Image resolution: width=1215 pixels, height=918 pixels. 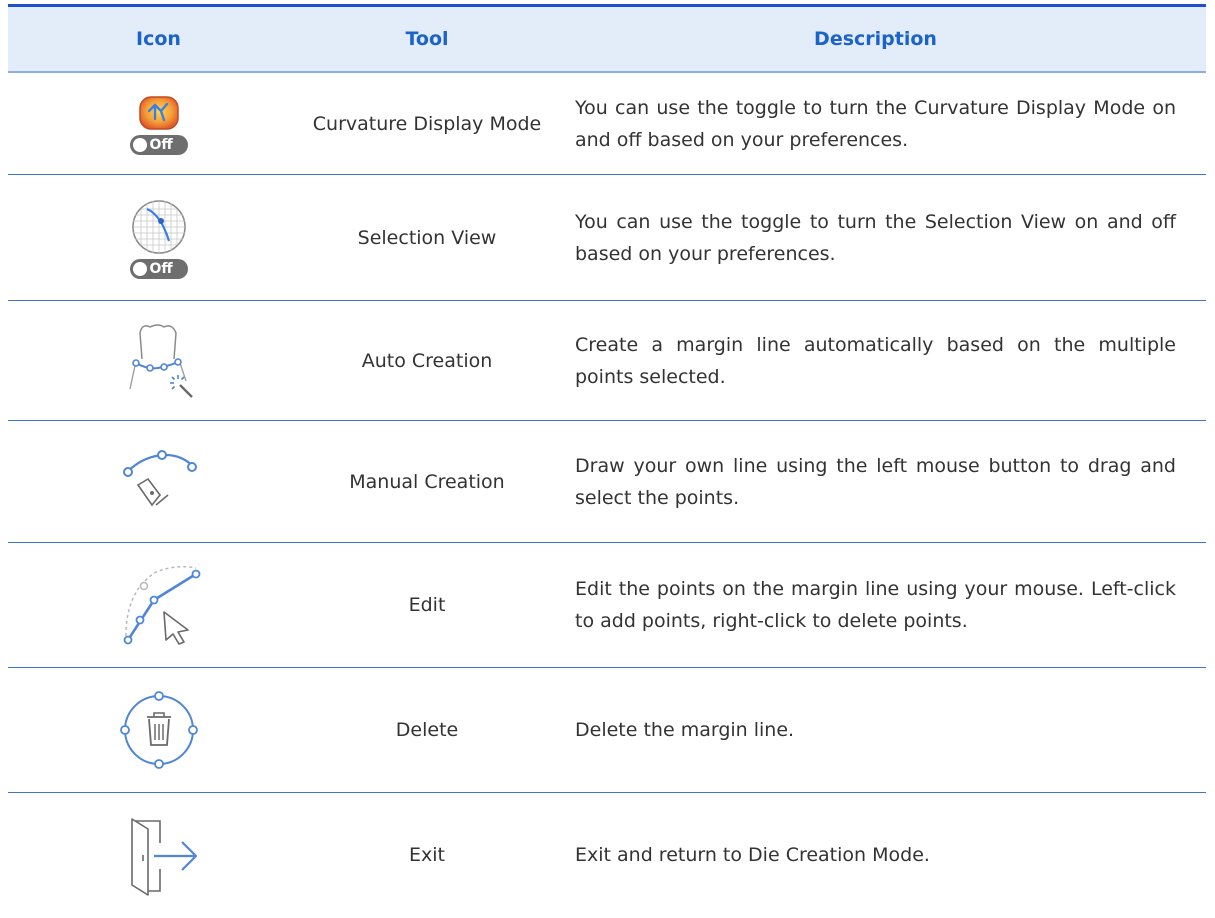 What do you see at coordinates (607, 40) in the screenshot?
I see `table-header-row: Icon Tool Description` at bounding box center [607, 40].